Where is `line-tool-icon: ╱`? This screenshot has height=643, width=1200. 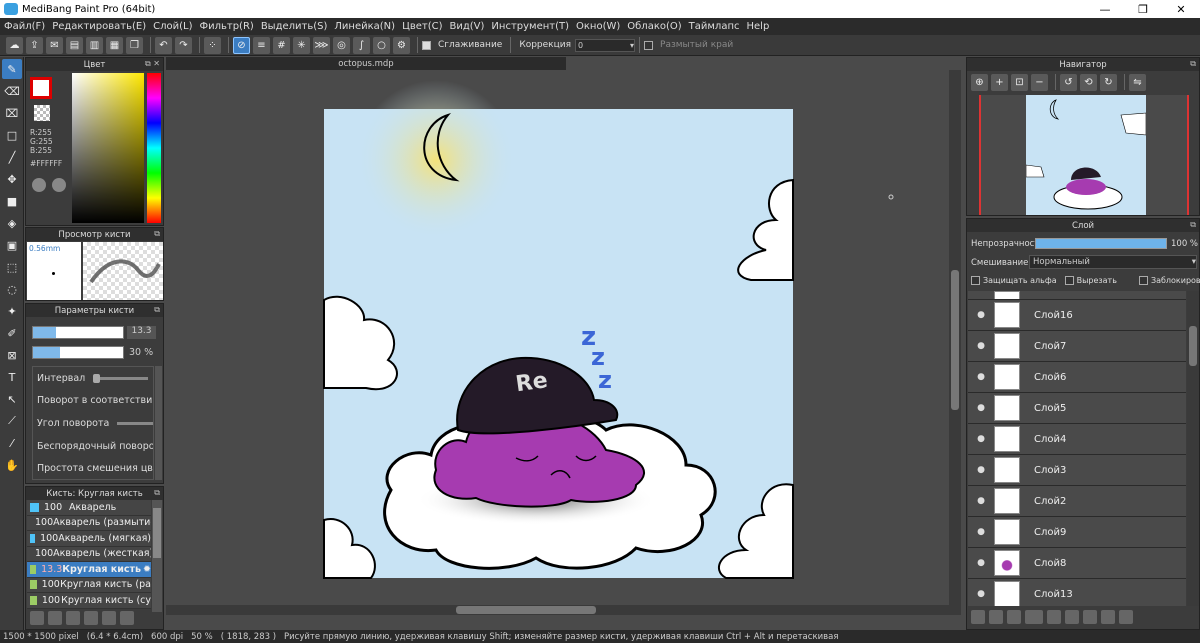
line-tool-icon: ╱ is located at coordinates (12, 157).